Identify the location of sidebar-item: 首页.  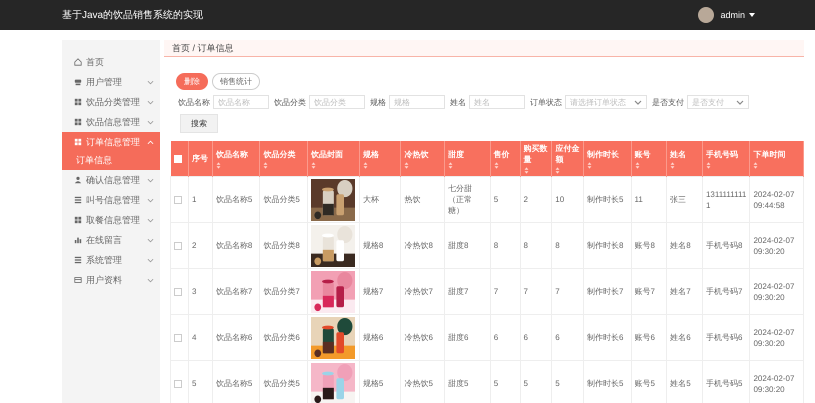
(111, 62).